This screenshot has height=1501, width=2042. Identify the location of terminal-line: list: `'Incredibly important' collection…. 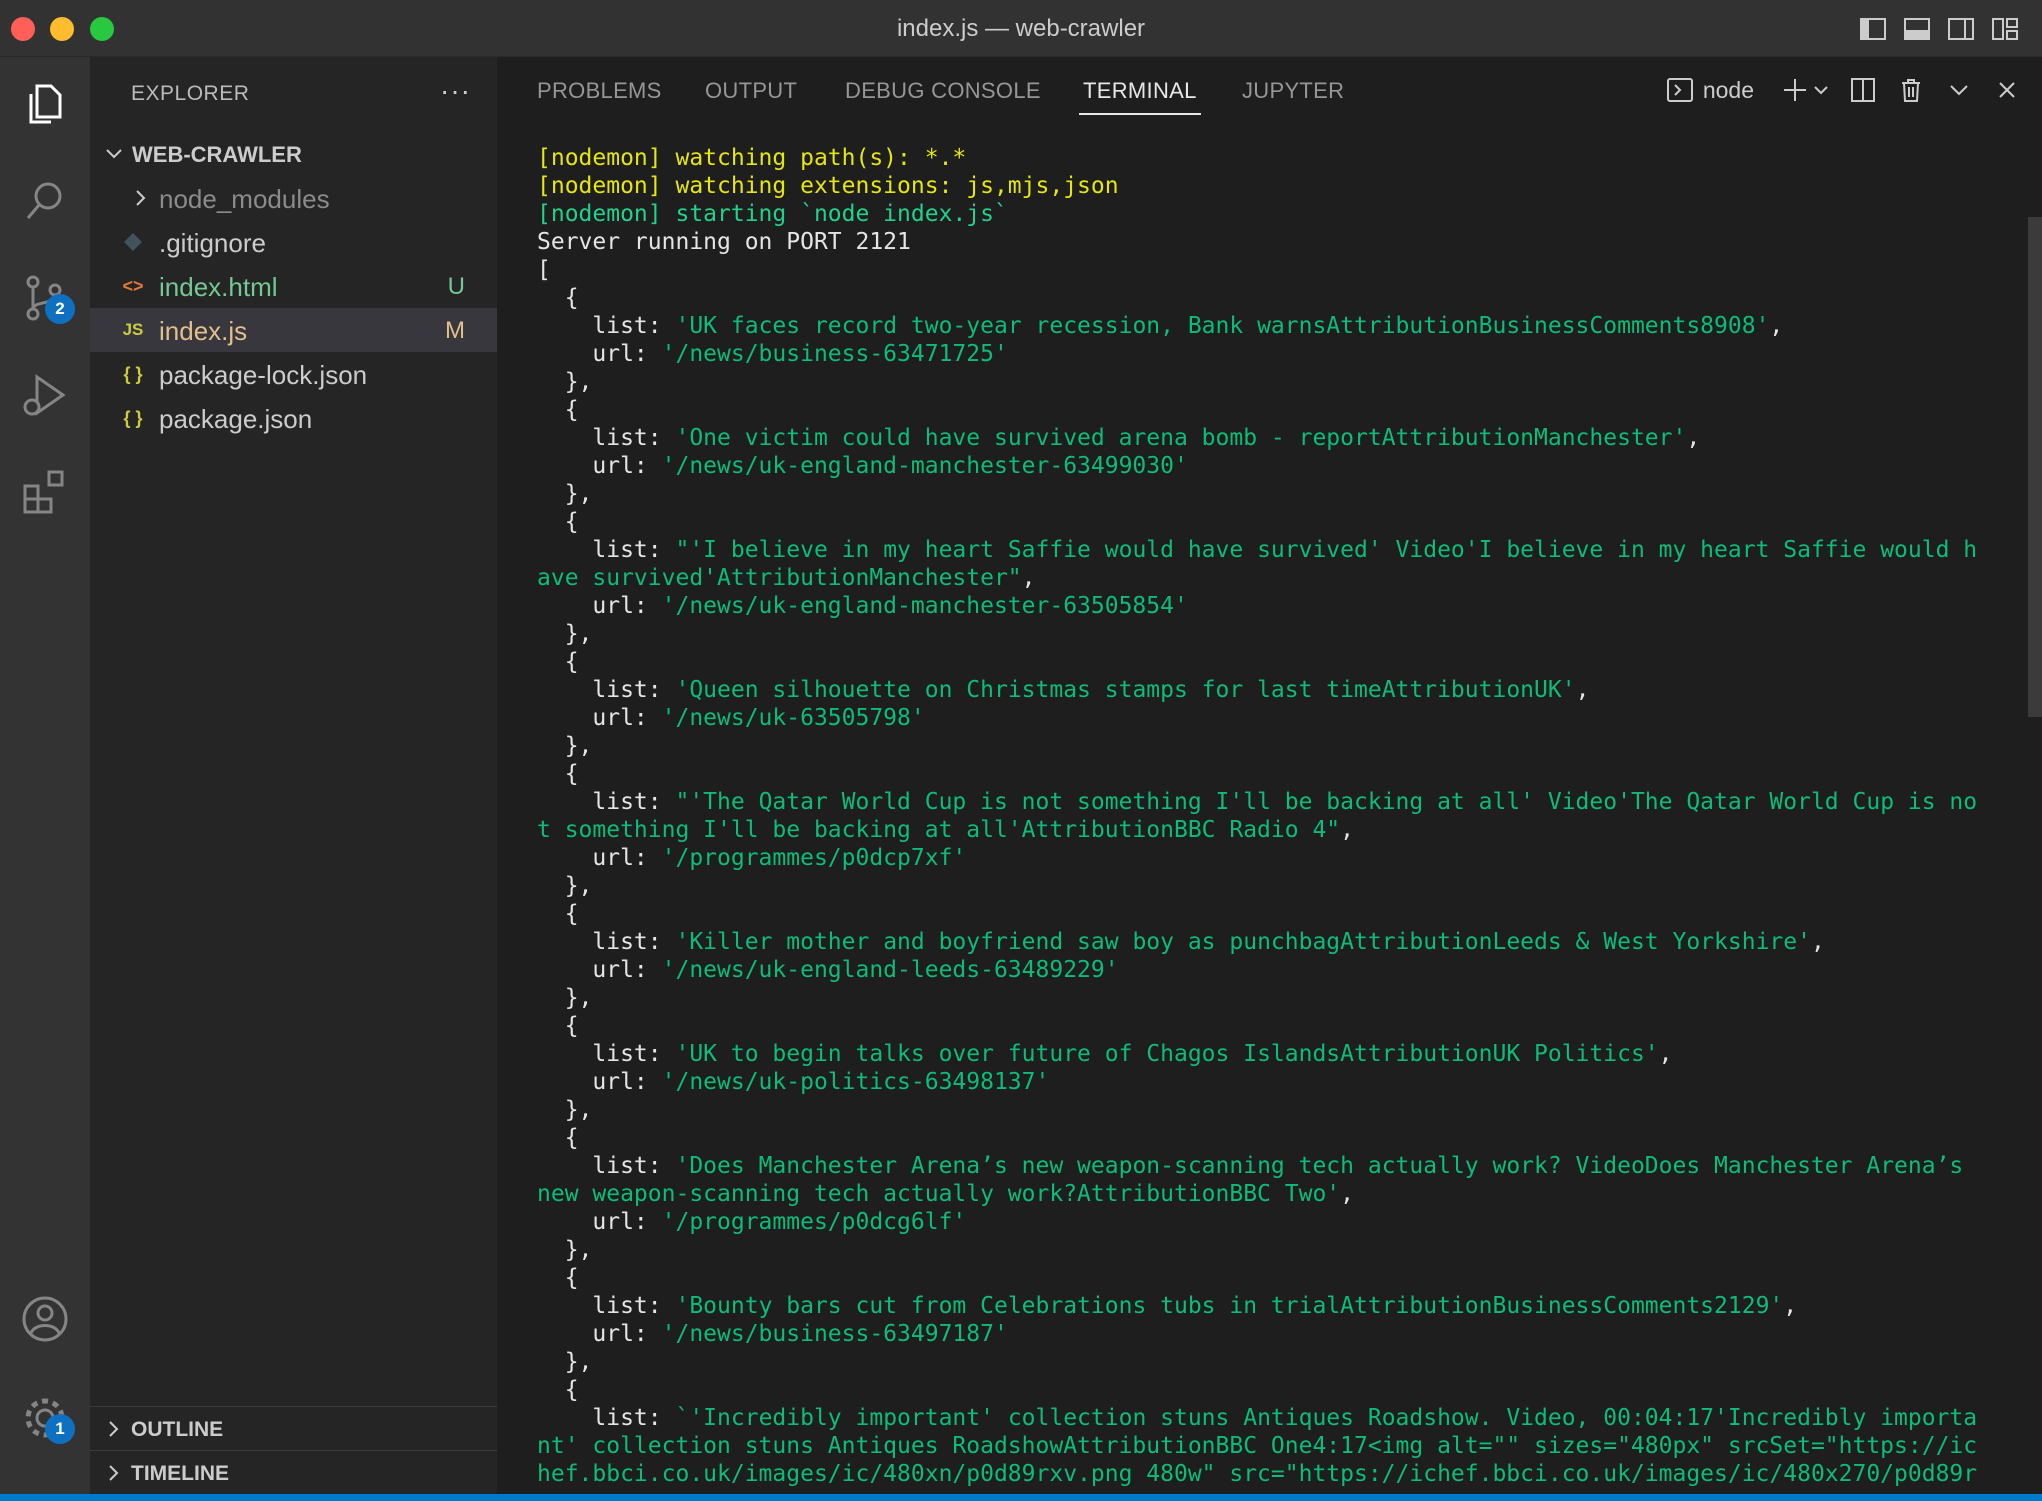
(1282, 1418).